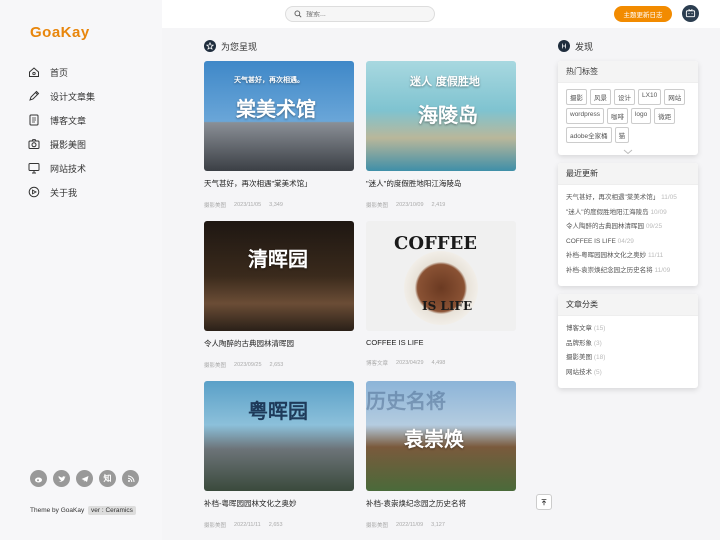 This screenshot has height=540, width=720. I want to click on recent-item: "迷人"的度假胜地阳江海陵岛 10/09, so click(628, 213).